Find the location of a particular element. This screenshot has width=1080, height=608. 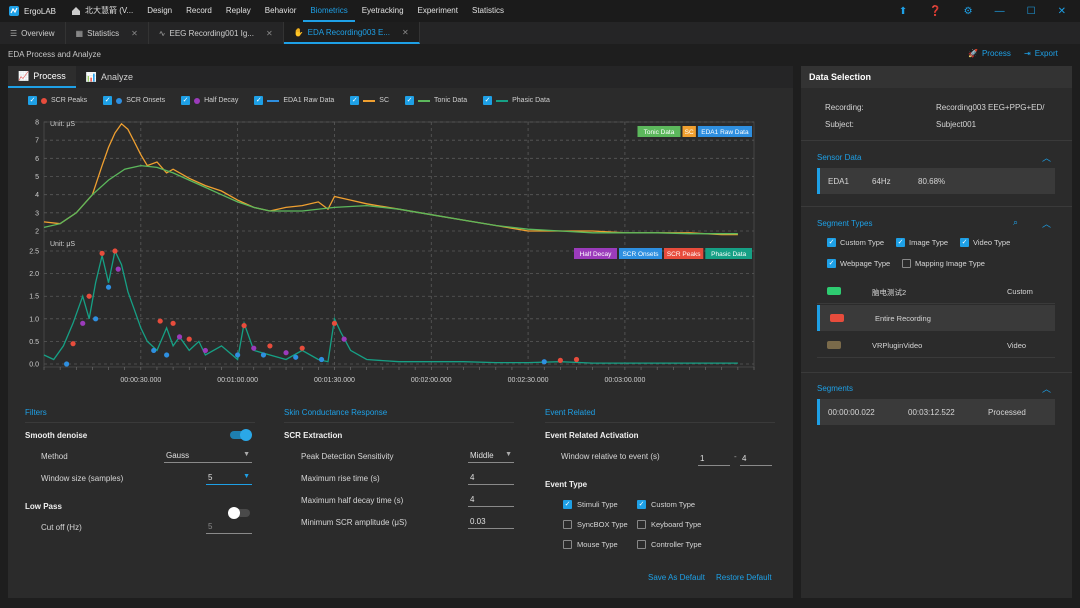

sensitivity-select: Middle ▼ is located at coordinates (491, 457).